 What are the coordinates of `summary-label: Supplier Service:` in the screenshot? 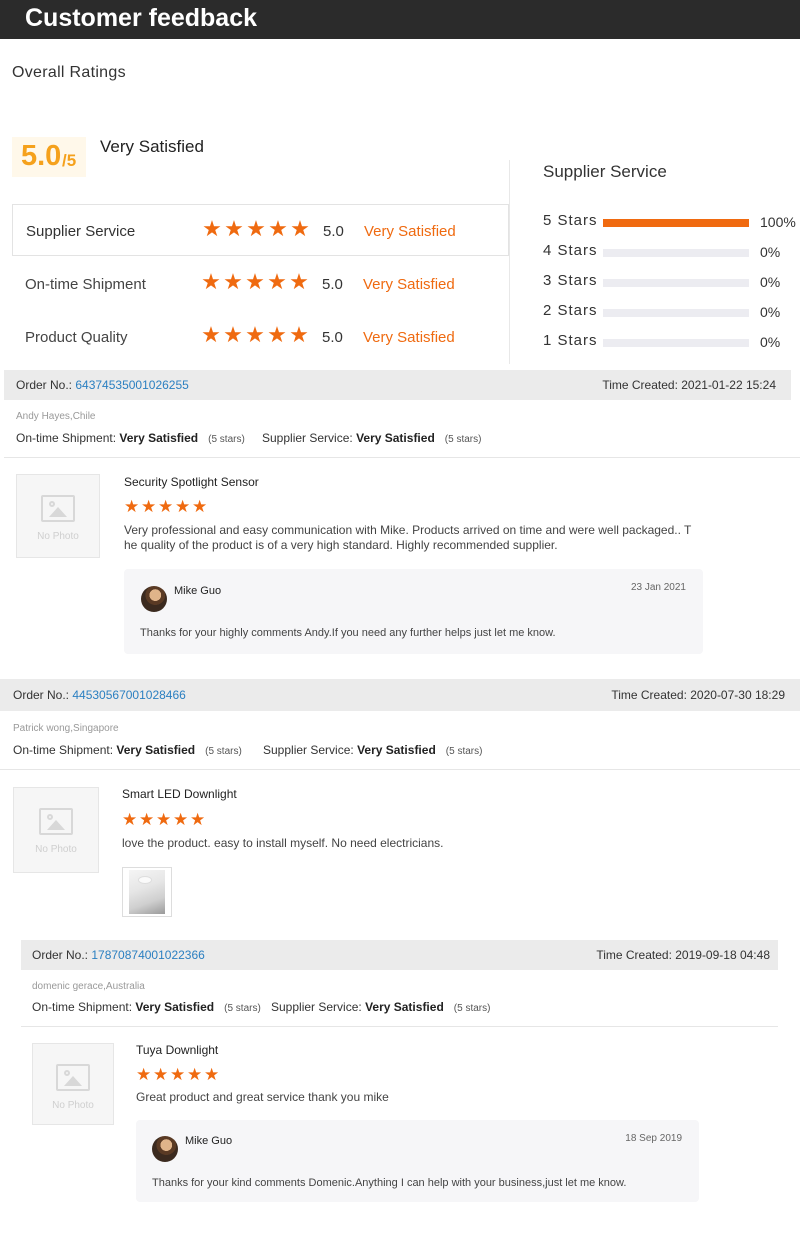 It's located at (316, 1007).